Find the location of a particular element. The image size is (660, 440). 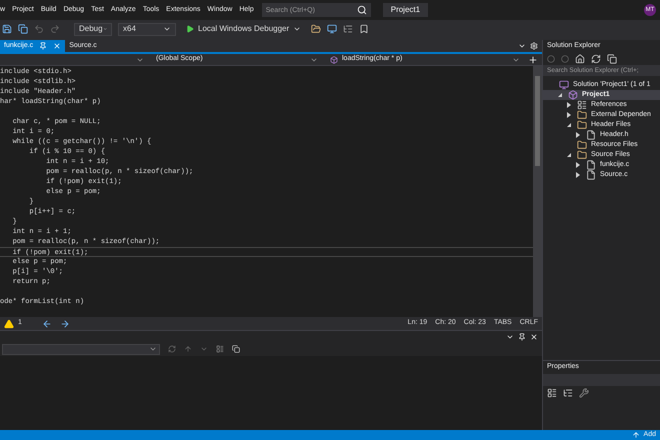

hierarchy-icon is located at coordinates (348, 29).